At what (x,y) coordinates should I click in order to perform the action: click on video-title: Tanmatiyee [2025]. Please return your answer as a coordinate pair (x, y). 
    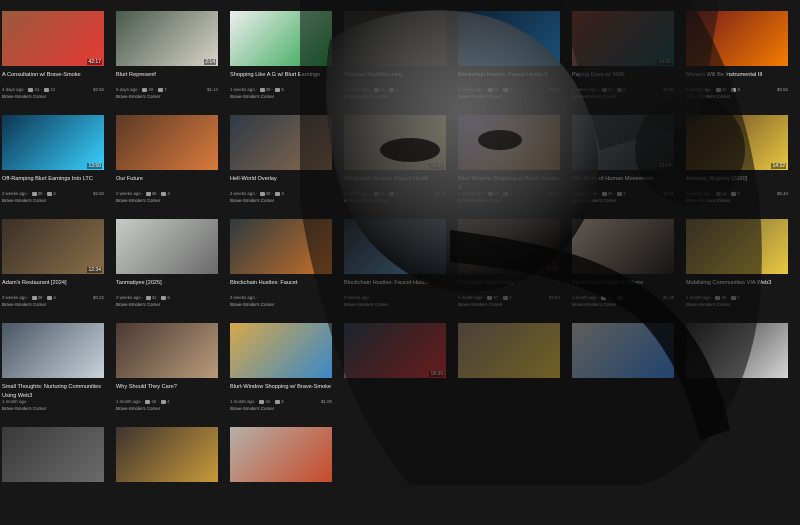
    Looking at the image, I should click on (167, 283).